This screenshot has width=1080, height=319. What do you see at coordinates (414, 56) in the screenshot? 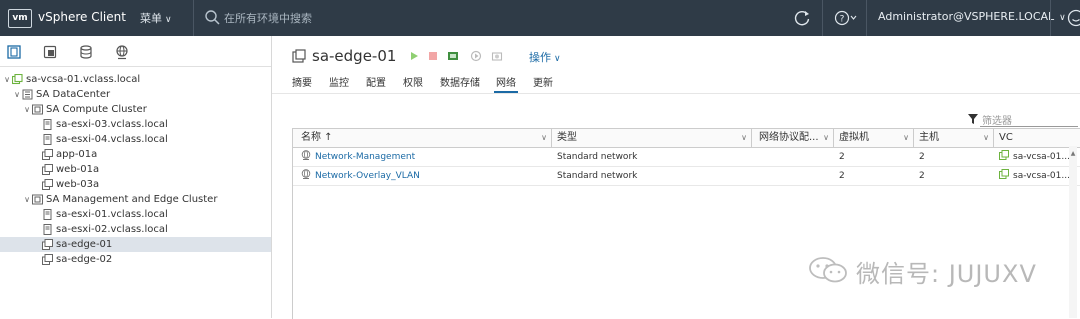
I see `power-on-icon` at bounding box center [414, 56].